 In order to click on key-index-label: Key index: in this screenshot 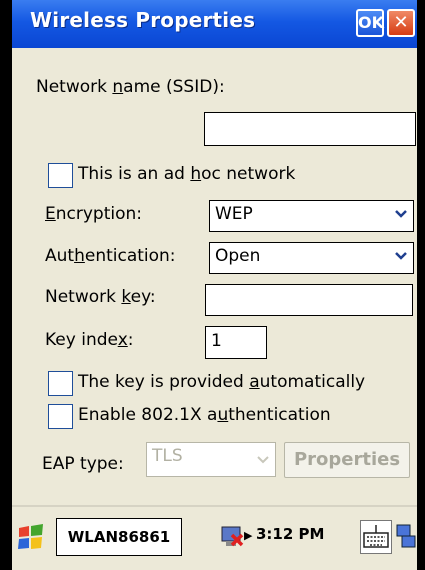, I will do `click(89, 340)`.